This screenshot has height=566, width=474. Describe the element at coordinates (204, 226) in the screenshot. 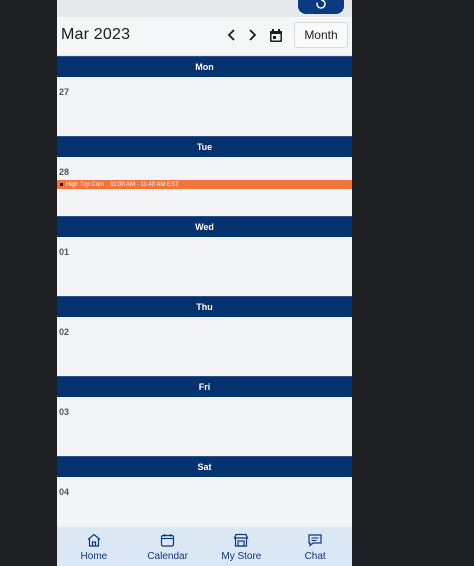

I see `day-header: Wed` at that location.